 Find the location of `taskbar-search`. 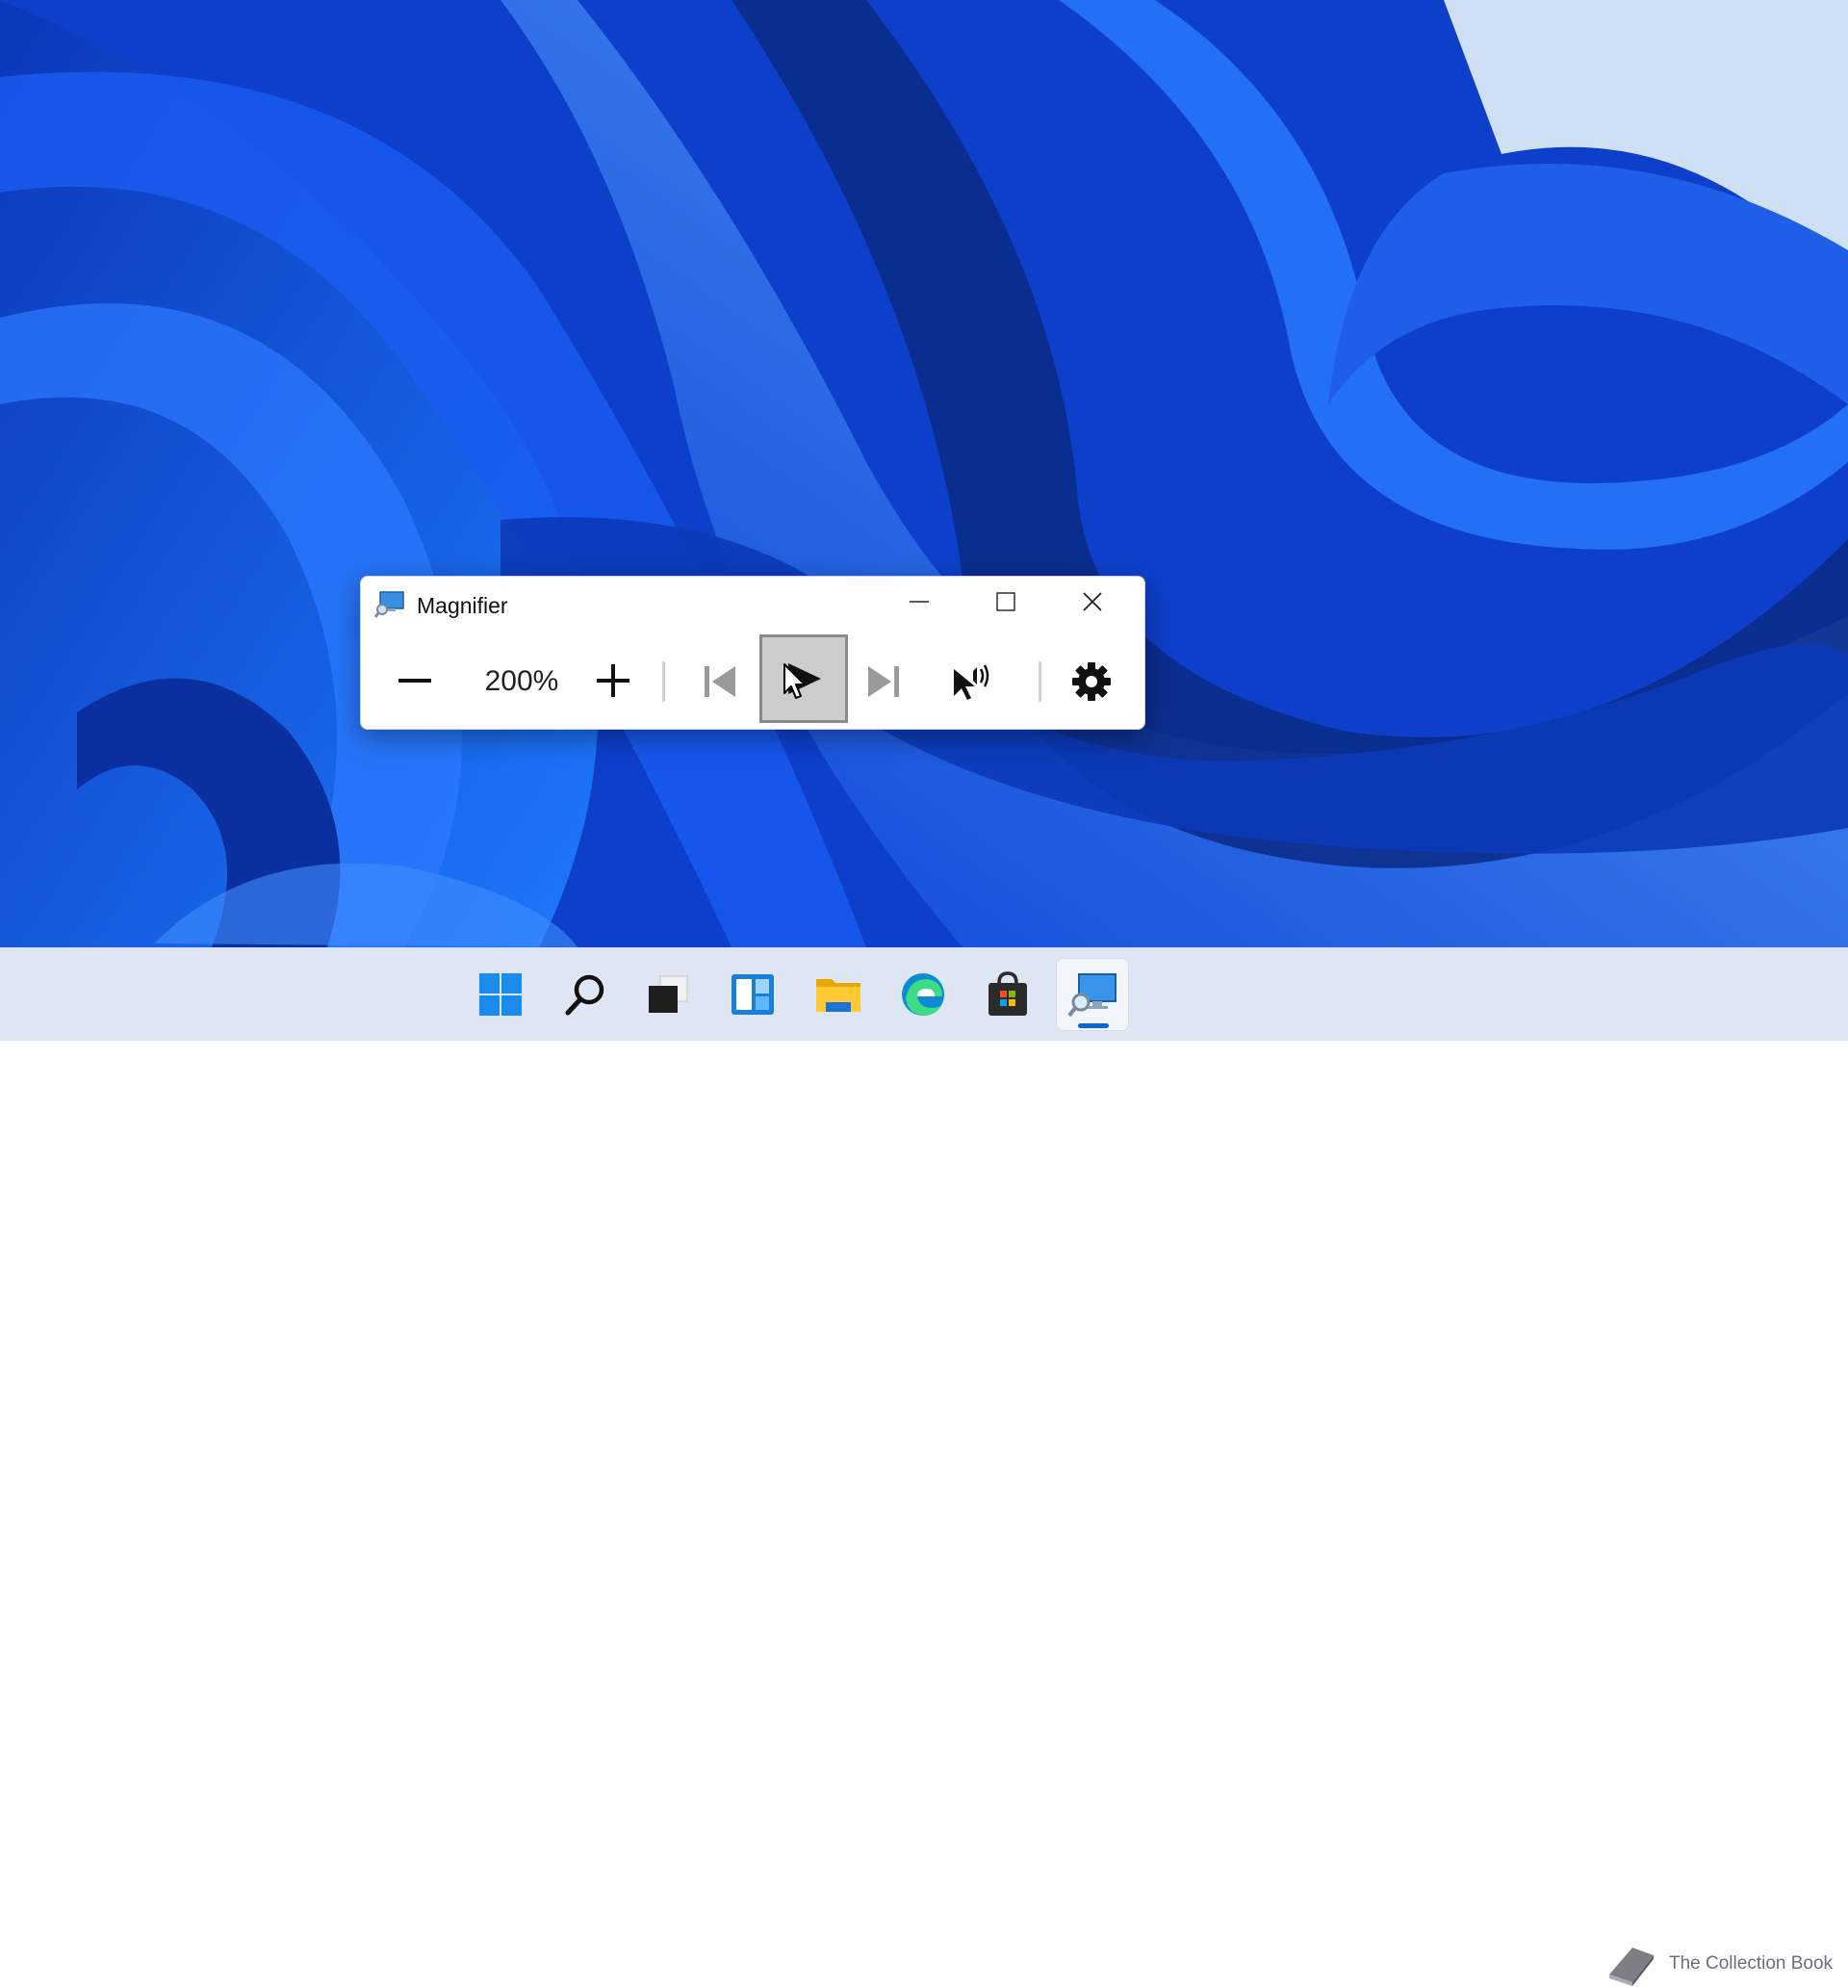

taskbar-search is located at coordinates (585, 995).